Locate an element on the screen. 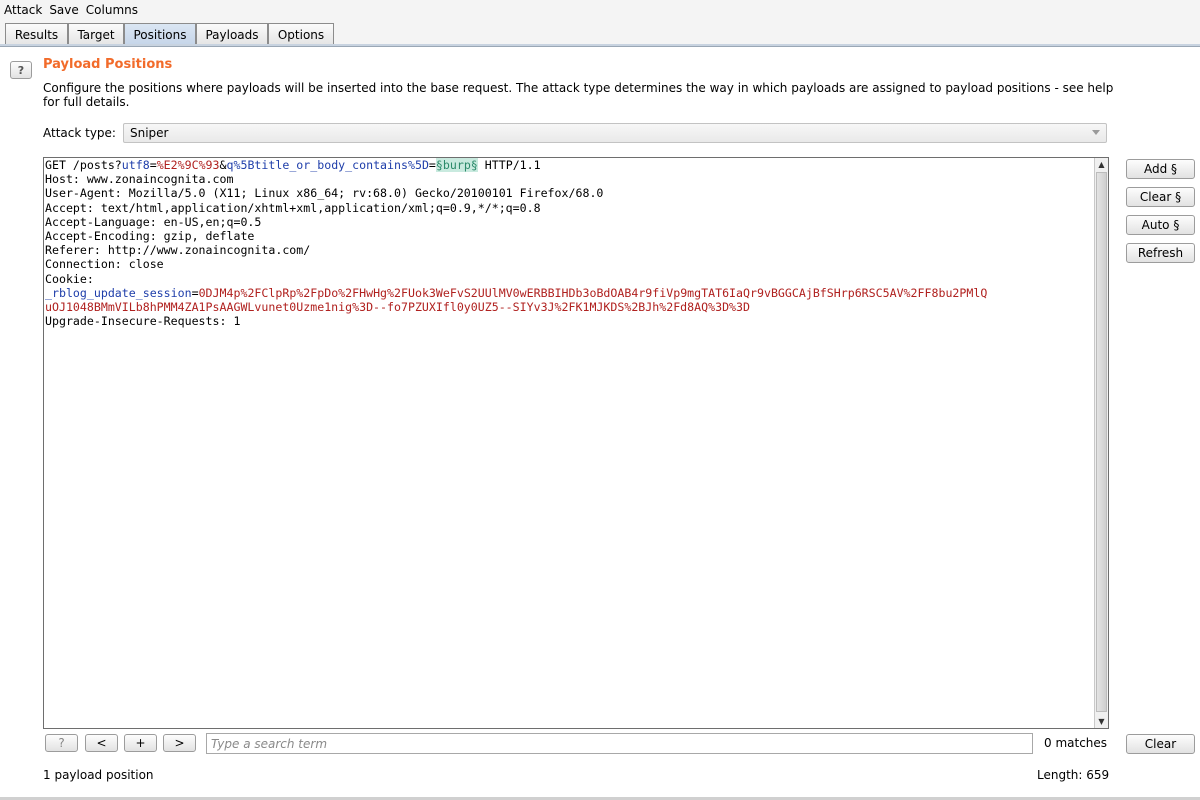  add-marker-button: Add § is located at coordinates (1160, 169).